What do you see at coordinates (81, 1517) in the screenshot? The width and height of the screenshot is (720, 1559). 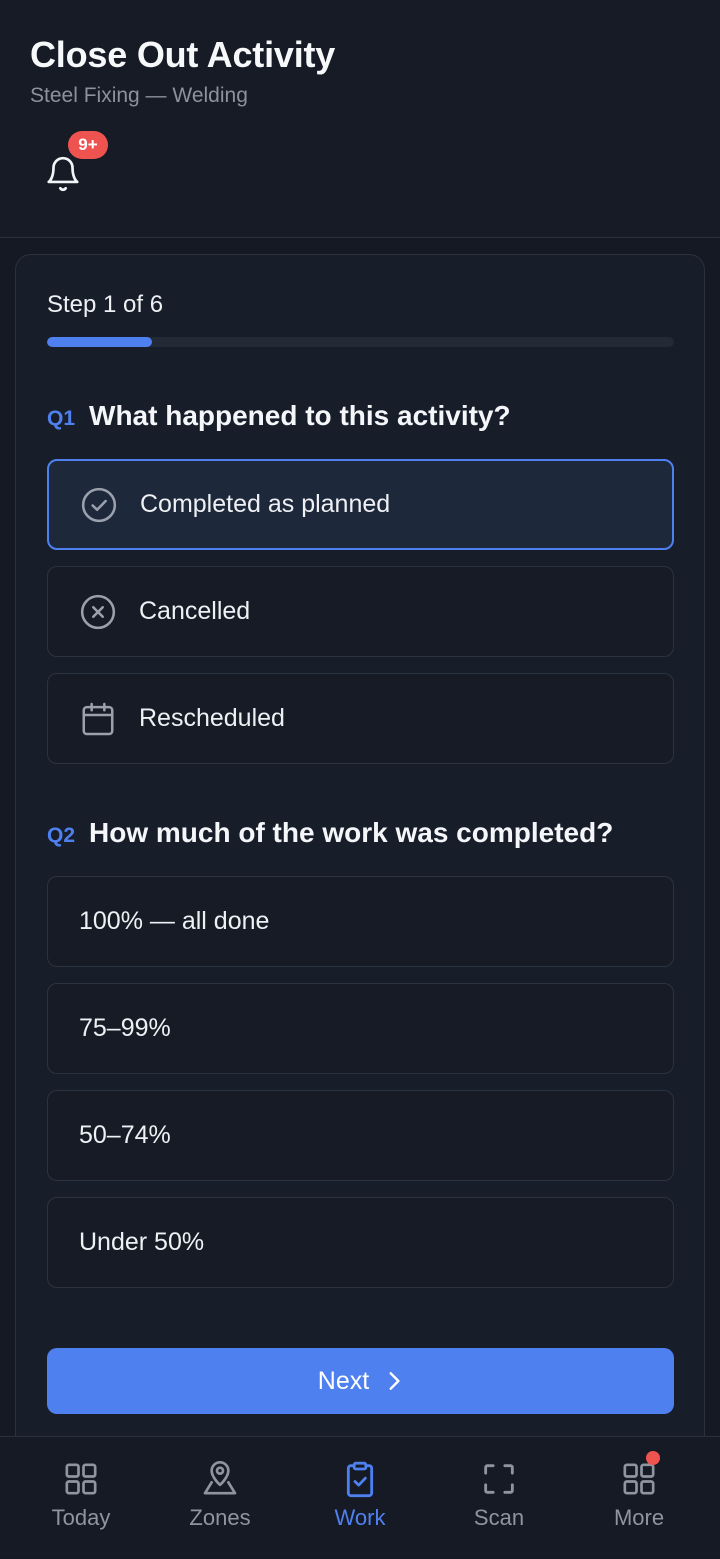 I see `tab-label: Today` at bounding box center [81, 1517].